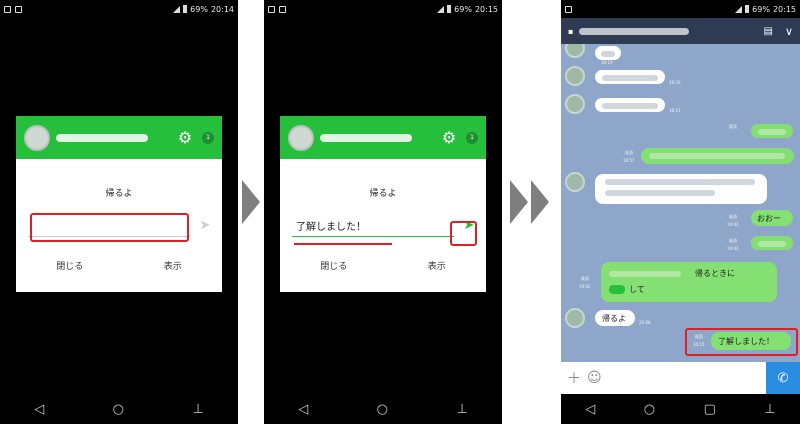 The height and width of the screenshot is (424, 800). What do you see at coordinates (680, 409) in the screenshot?
I see `nav-bar: ◁ ○ ▢ ⊥` at bounding box center [680, 409].